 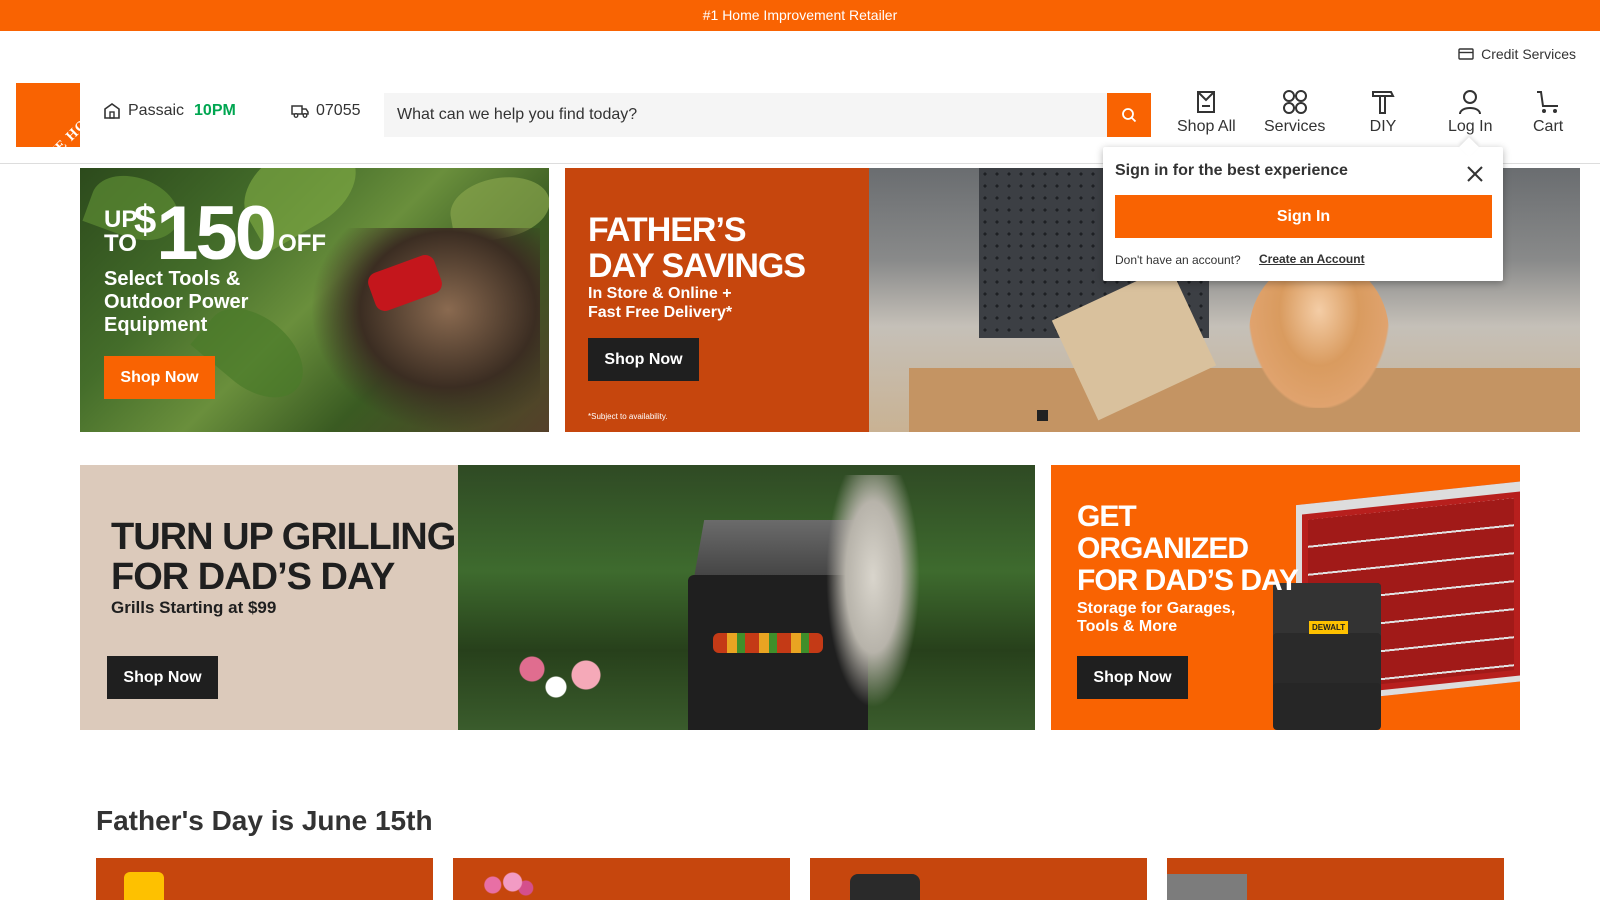 I want to click on delivery-zip-selector: 07055, so click(x=326, y=111).